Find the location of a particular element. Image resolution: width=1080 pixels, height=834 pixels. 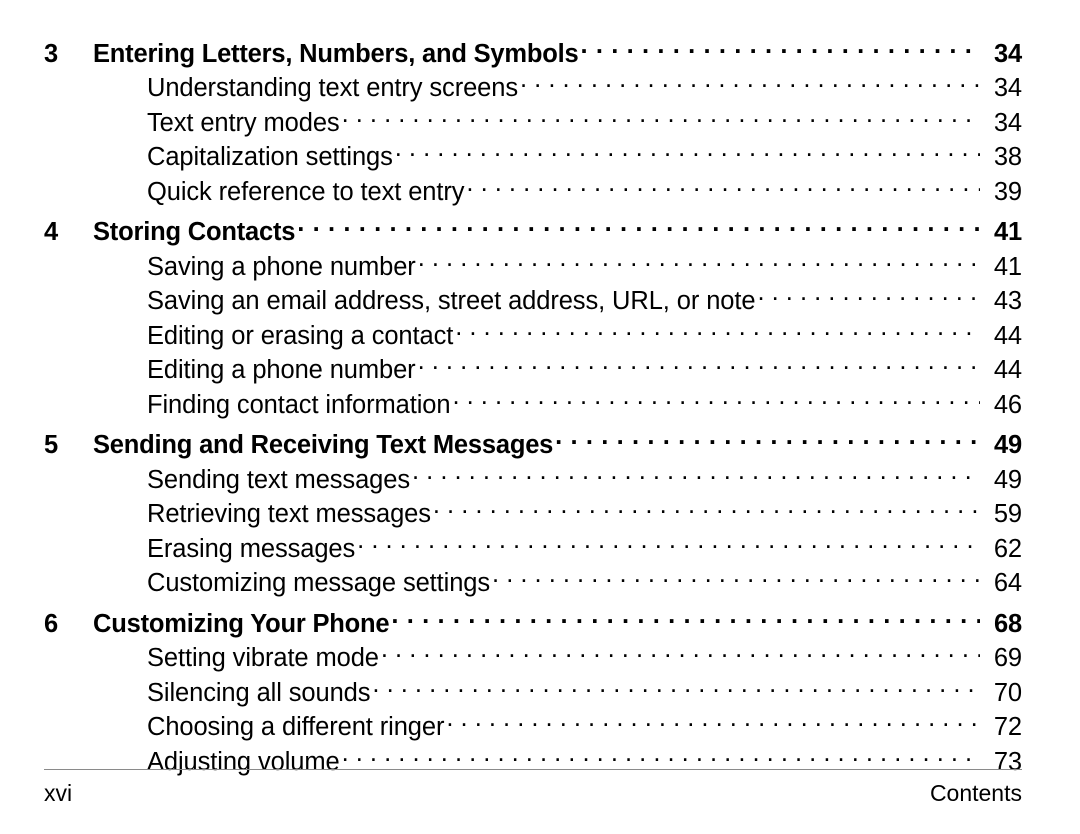

entry-title: Sending text messages is located at coordinates (278, 479).